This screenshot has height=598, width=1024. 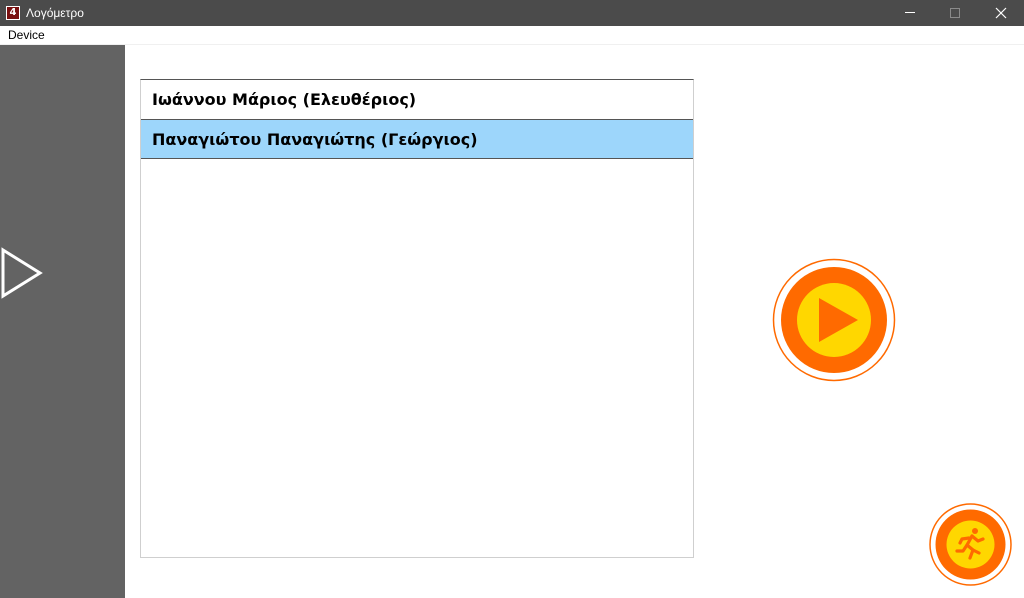 I want to click on maximize-button, so click(x=956, y=13).